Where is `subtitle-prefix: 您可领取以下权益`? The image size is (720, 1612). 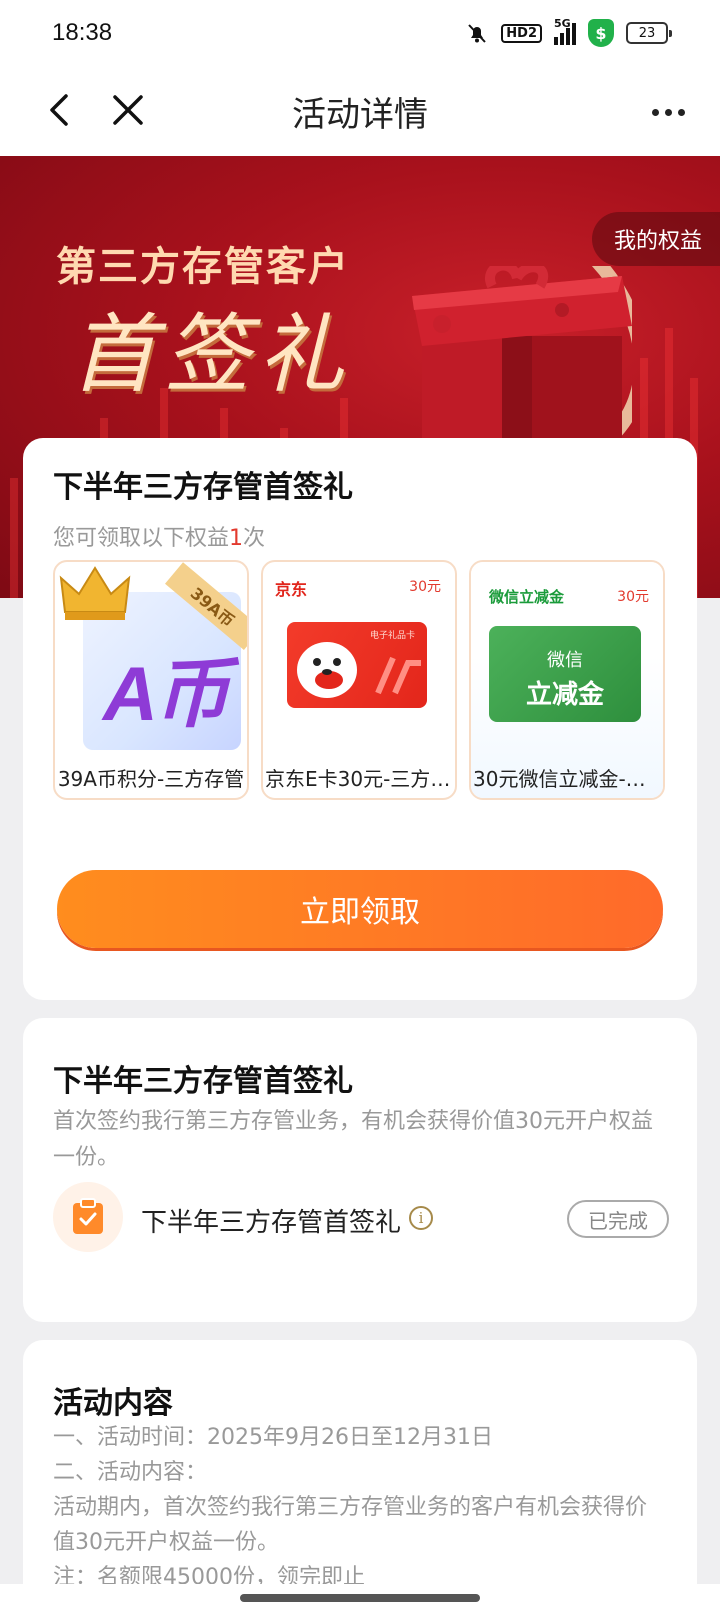
subtitle-prefix: 您可领取以下权益 is located at coordinates (141, 538).